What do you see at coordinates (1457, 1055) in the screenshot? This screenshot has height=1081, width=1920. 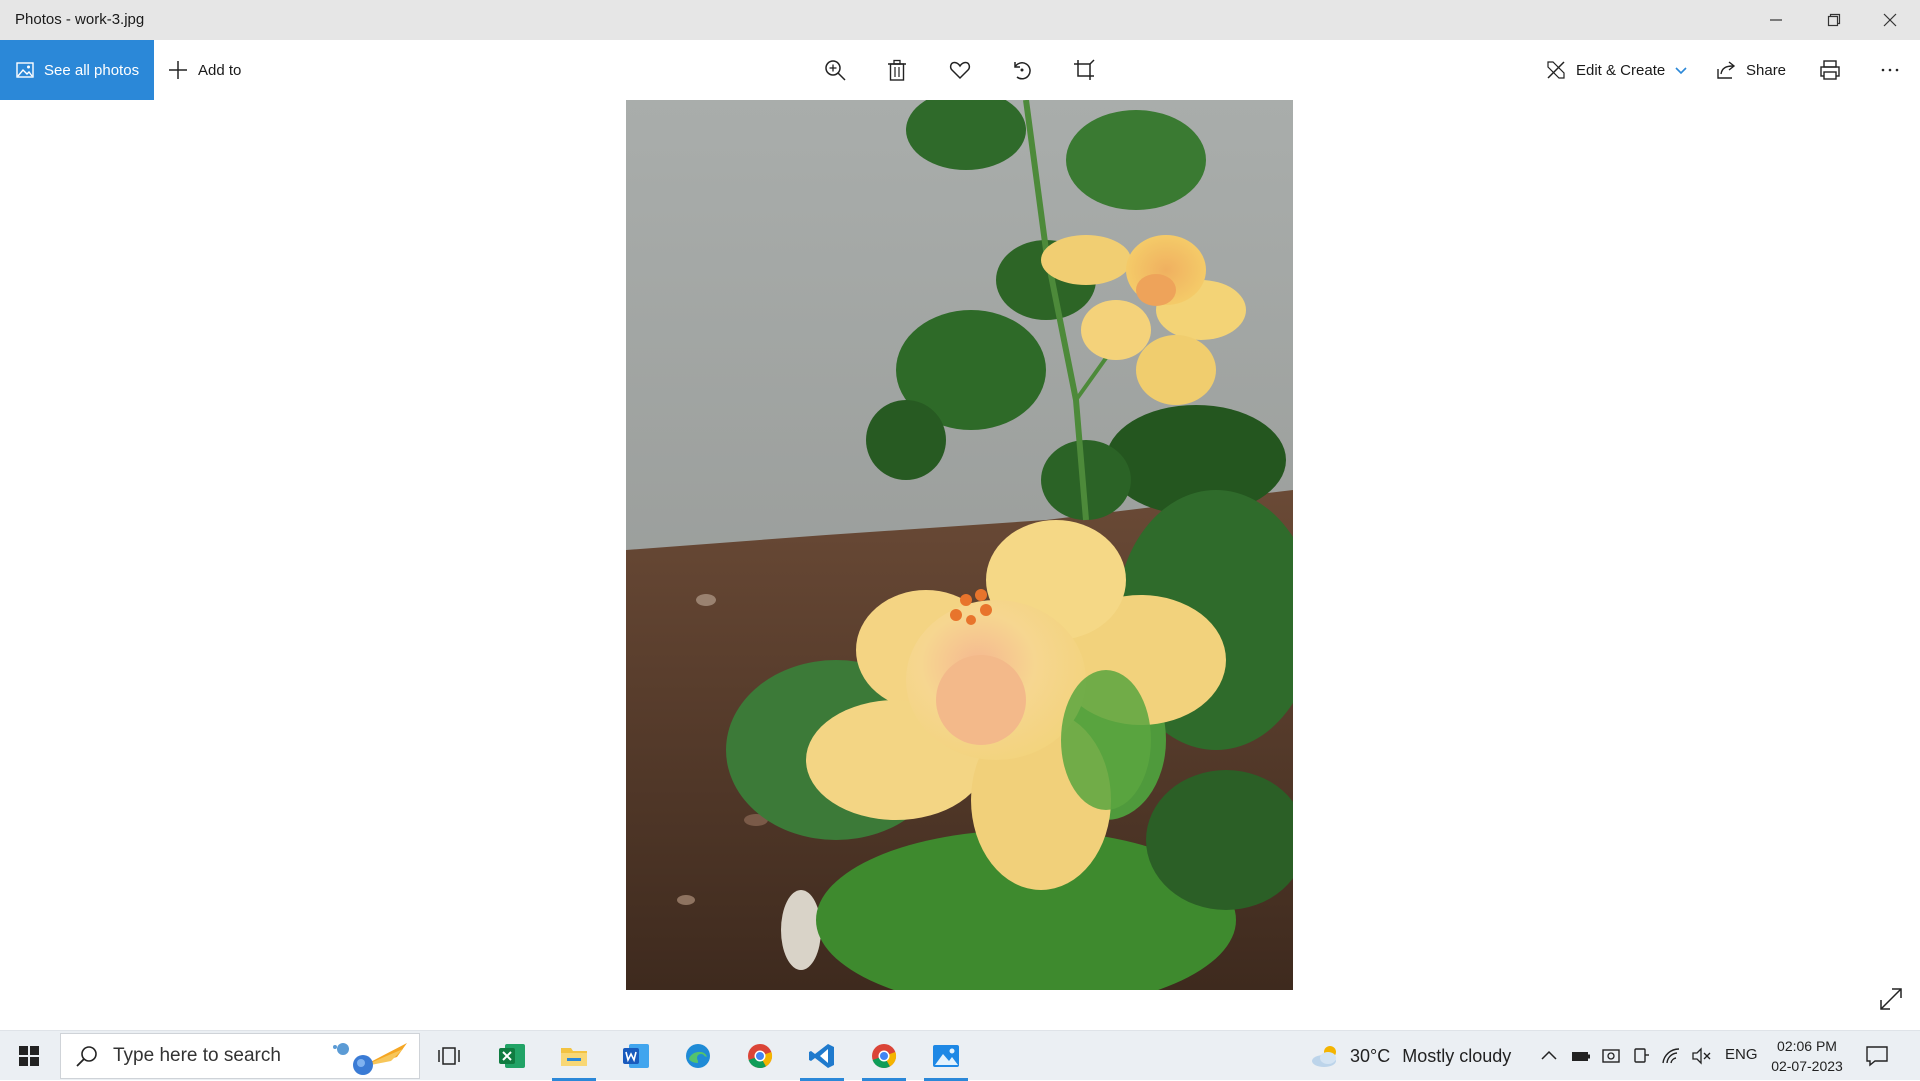 I see `weather-condition: Mostly cloudy` at bounding box center [1457, 1055].